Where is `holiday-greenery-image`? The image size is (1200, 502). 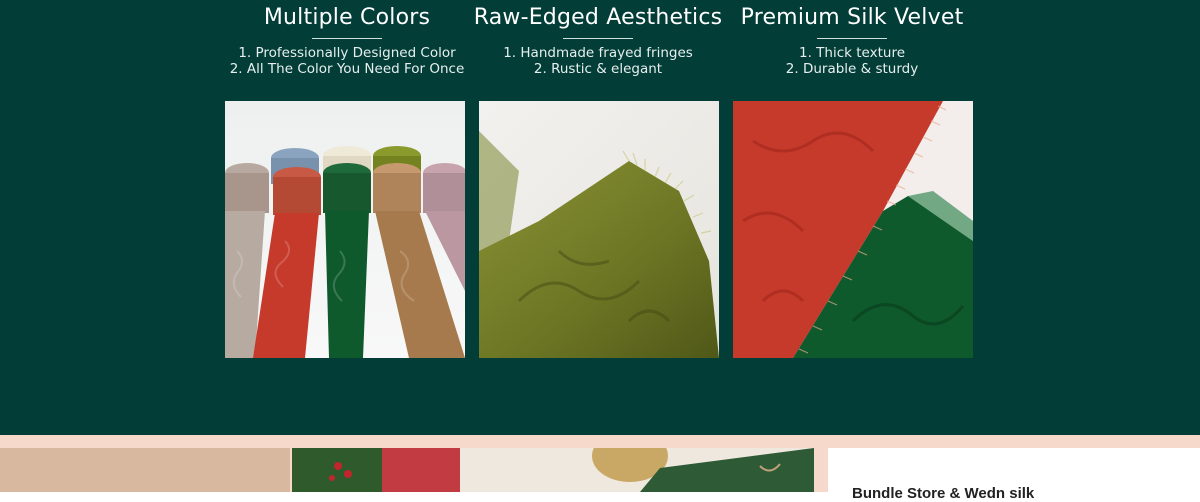
holiday-greenery-image is located at coordinates (376, 470).